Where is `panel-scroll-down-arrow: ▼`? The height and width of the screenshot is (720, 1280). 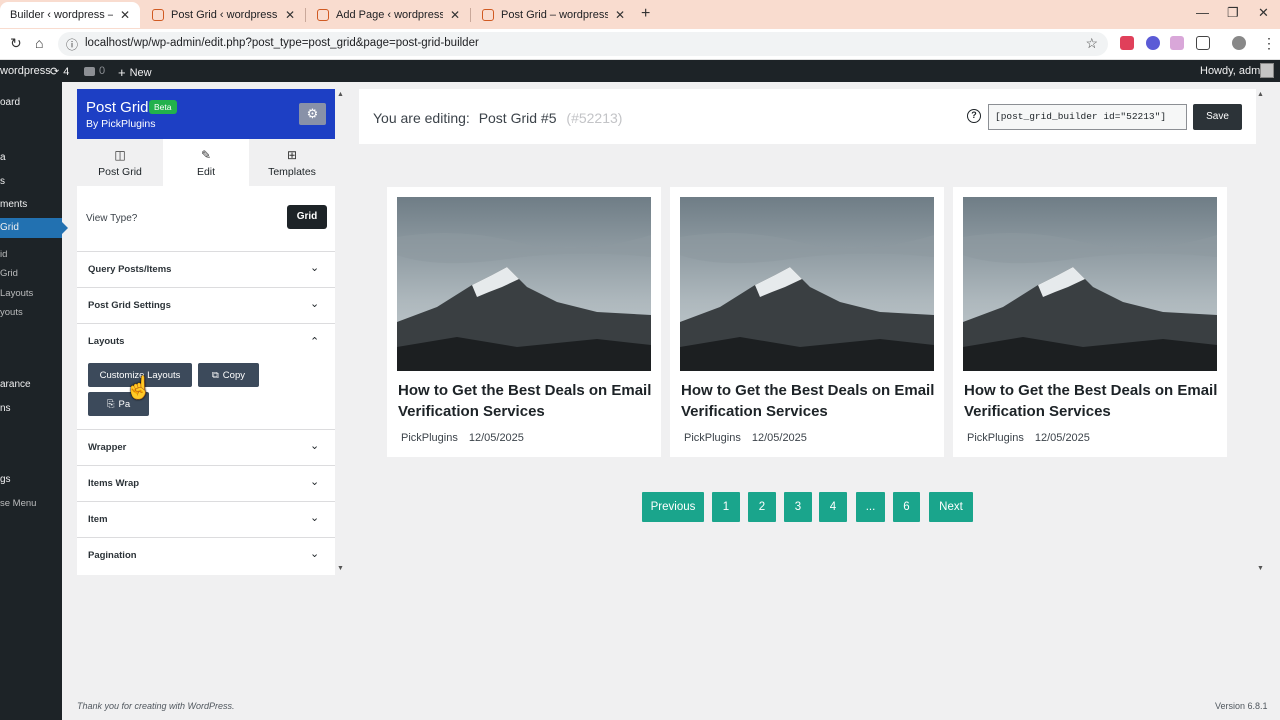
panel-scroll-down-arrow: ▼ is located at coordinates (340, 568).